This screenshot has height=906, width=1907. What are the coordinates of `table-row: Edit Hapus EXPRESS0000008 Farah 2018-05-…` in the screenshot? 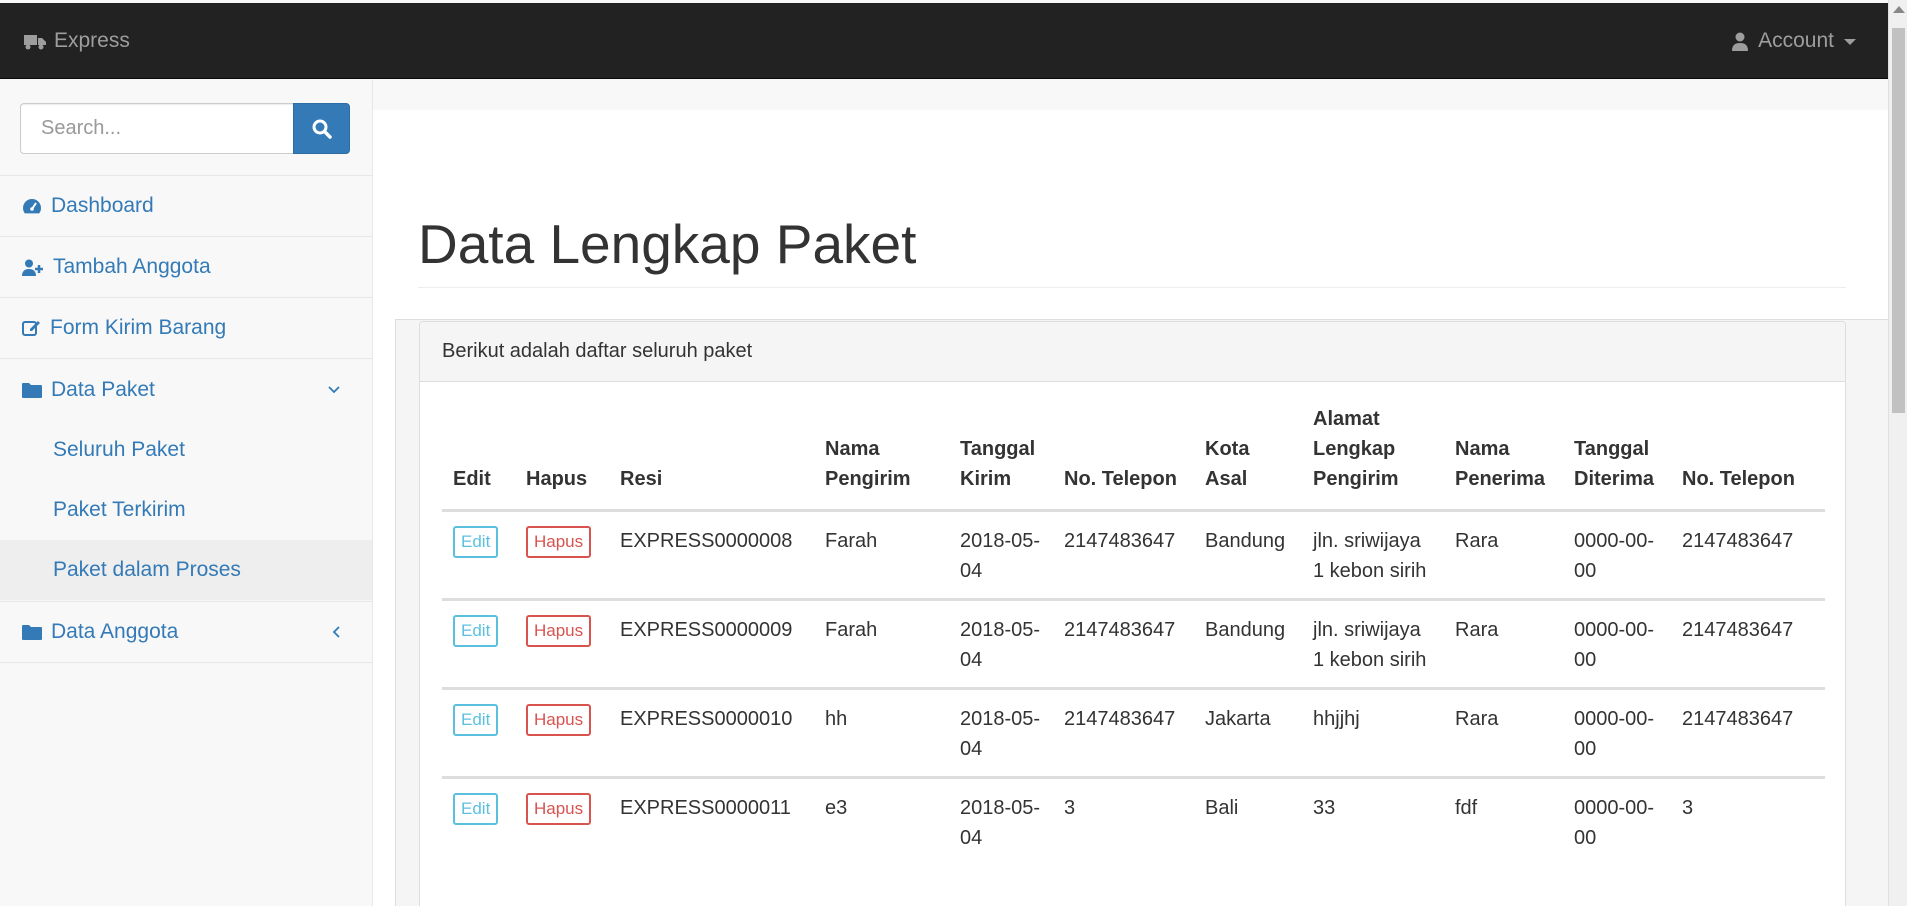 It's located at (1133, 555).